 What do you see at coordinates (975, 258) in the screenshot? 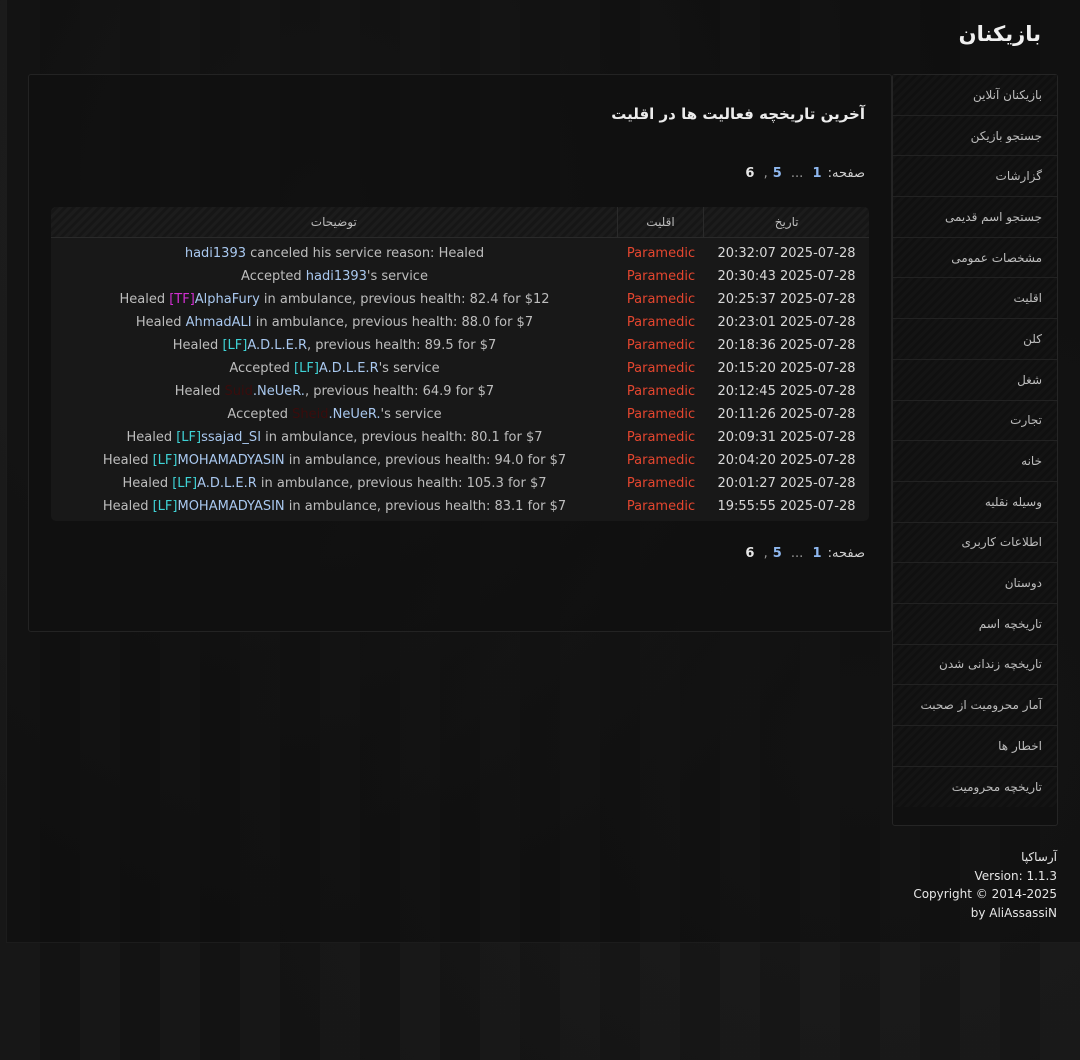
I see `sidebar-item-general-info: مشخصات عمومی` at bounding box center [975, 258].